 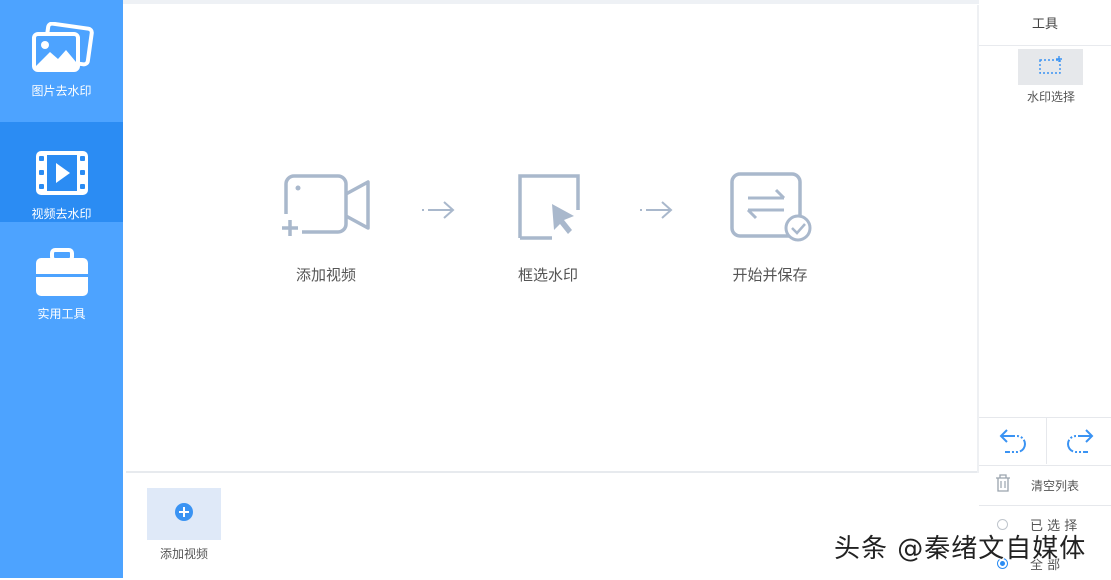 I want to click on step-add-video: 添加视频, so click(x=326, y=227).